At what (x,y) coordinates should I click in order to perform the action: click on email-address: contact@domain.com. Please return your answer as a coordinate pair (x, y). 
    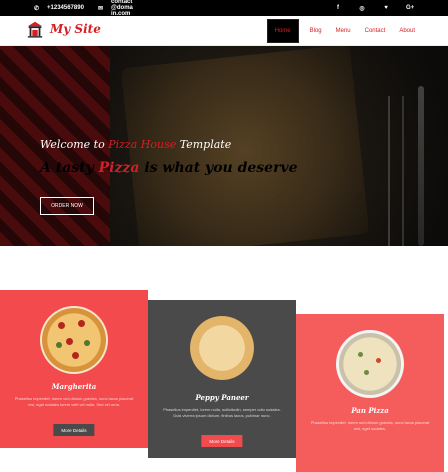
    Looking at the image, I should click on (122, 8).